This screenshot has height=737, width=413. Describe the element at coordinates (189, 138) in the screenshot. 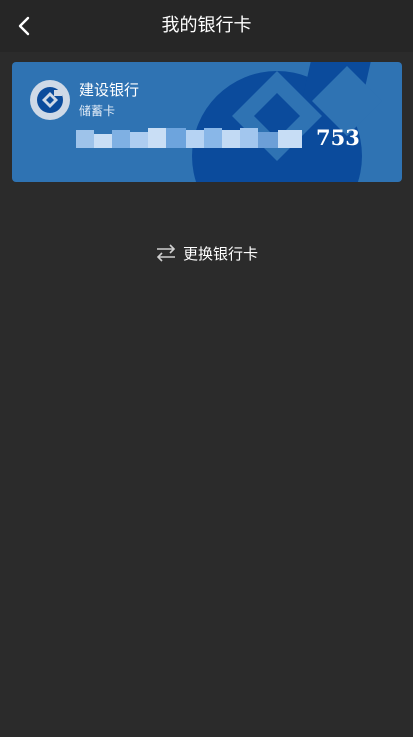

I see `masked-card-number` at that location.